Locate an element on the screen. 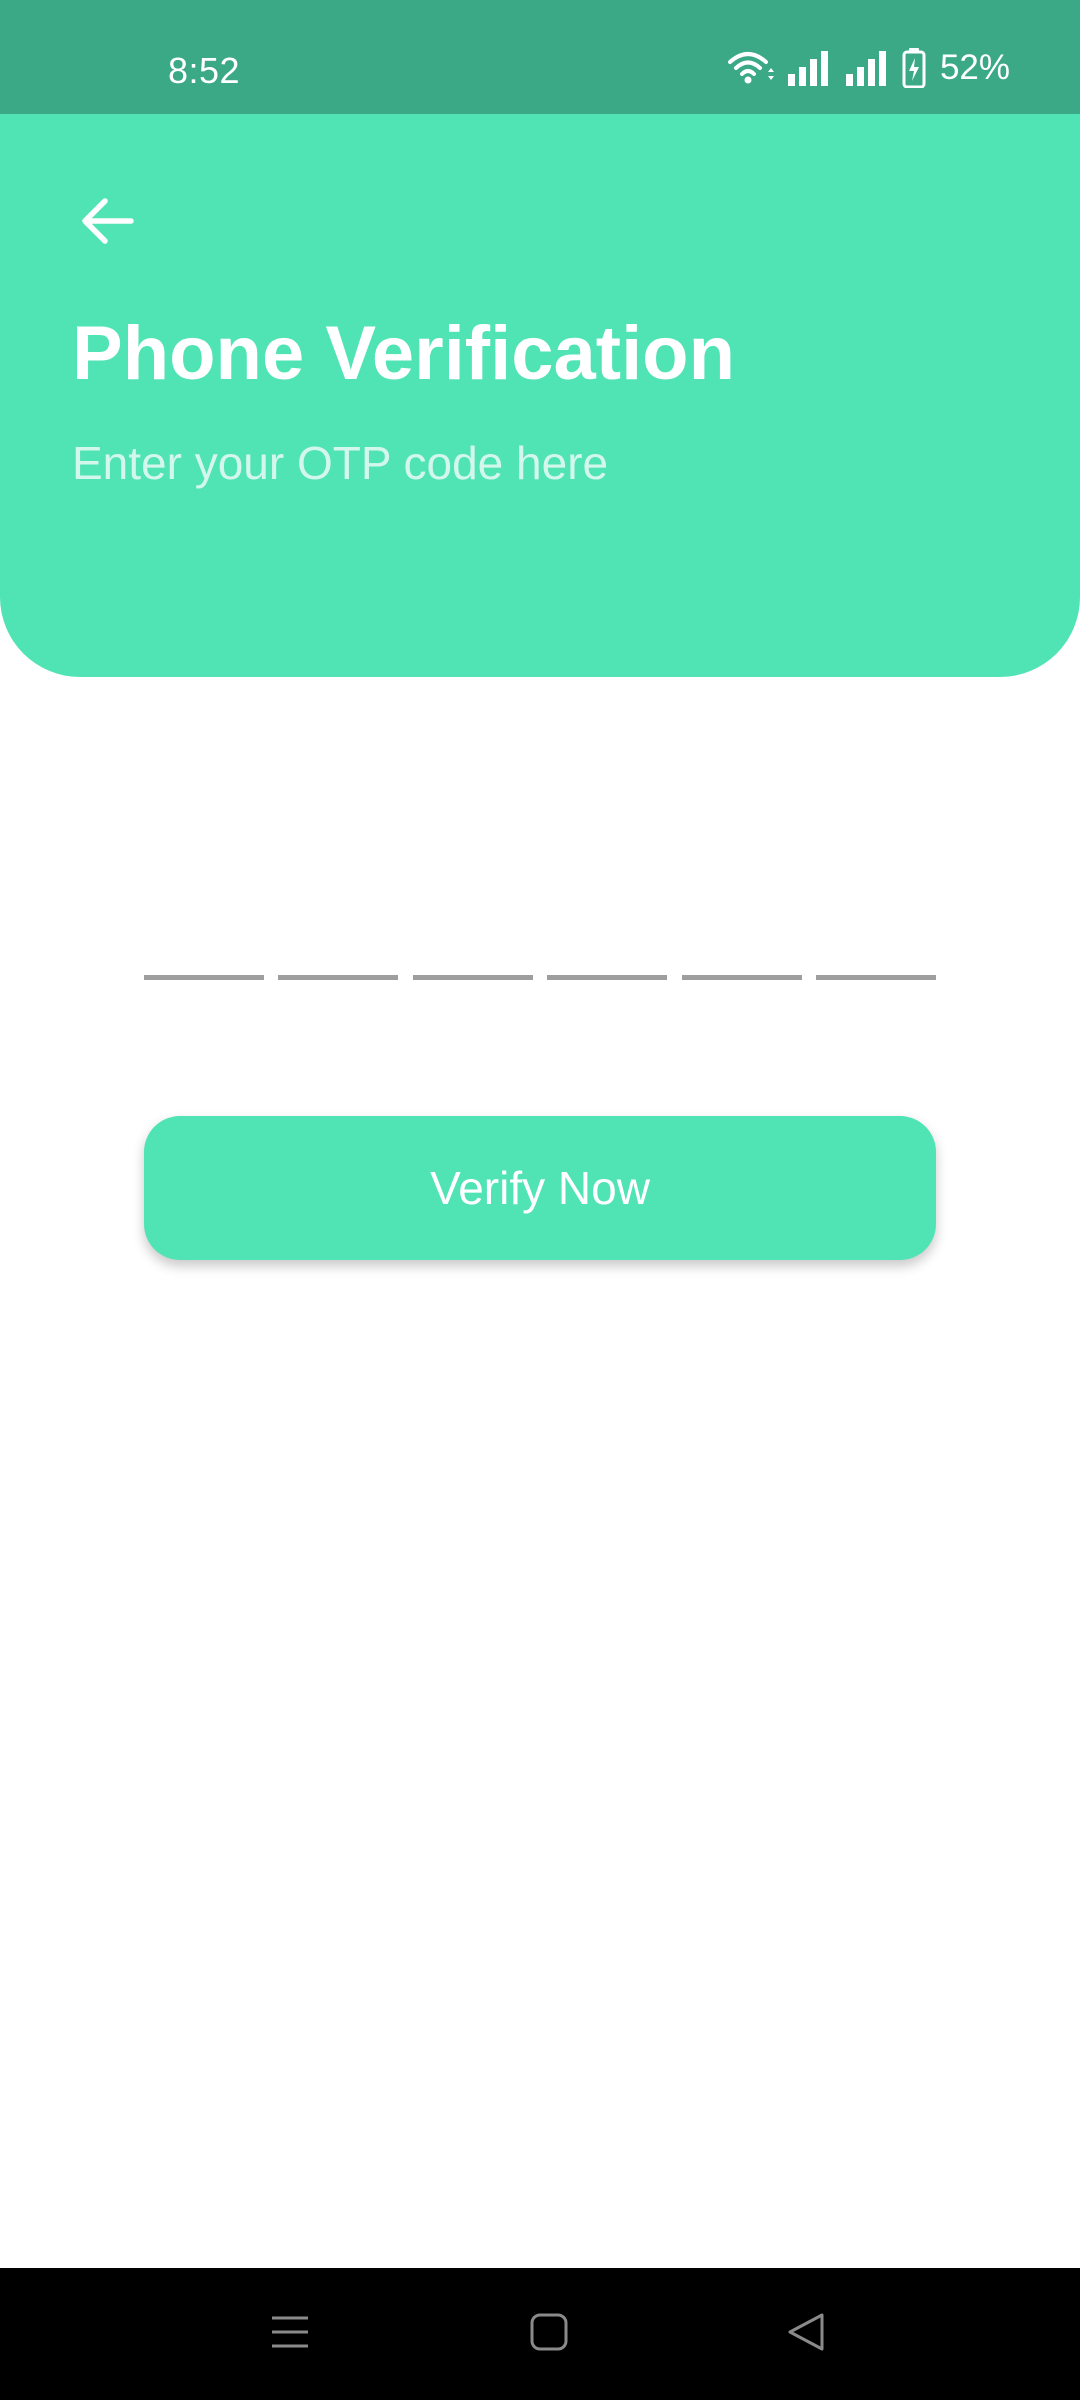  nav-home-button is located at coordinates (549, 2334).